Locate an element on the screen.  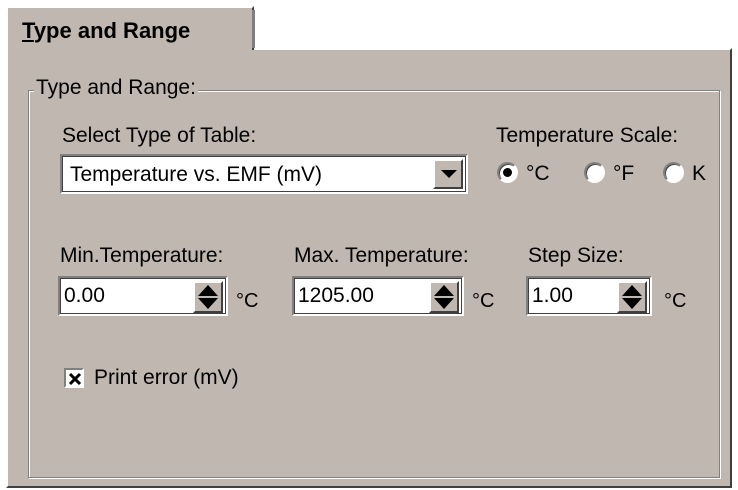
table-type-dropdown: Temperature vs. EMF (mV) is located at coordinates (264, 174).